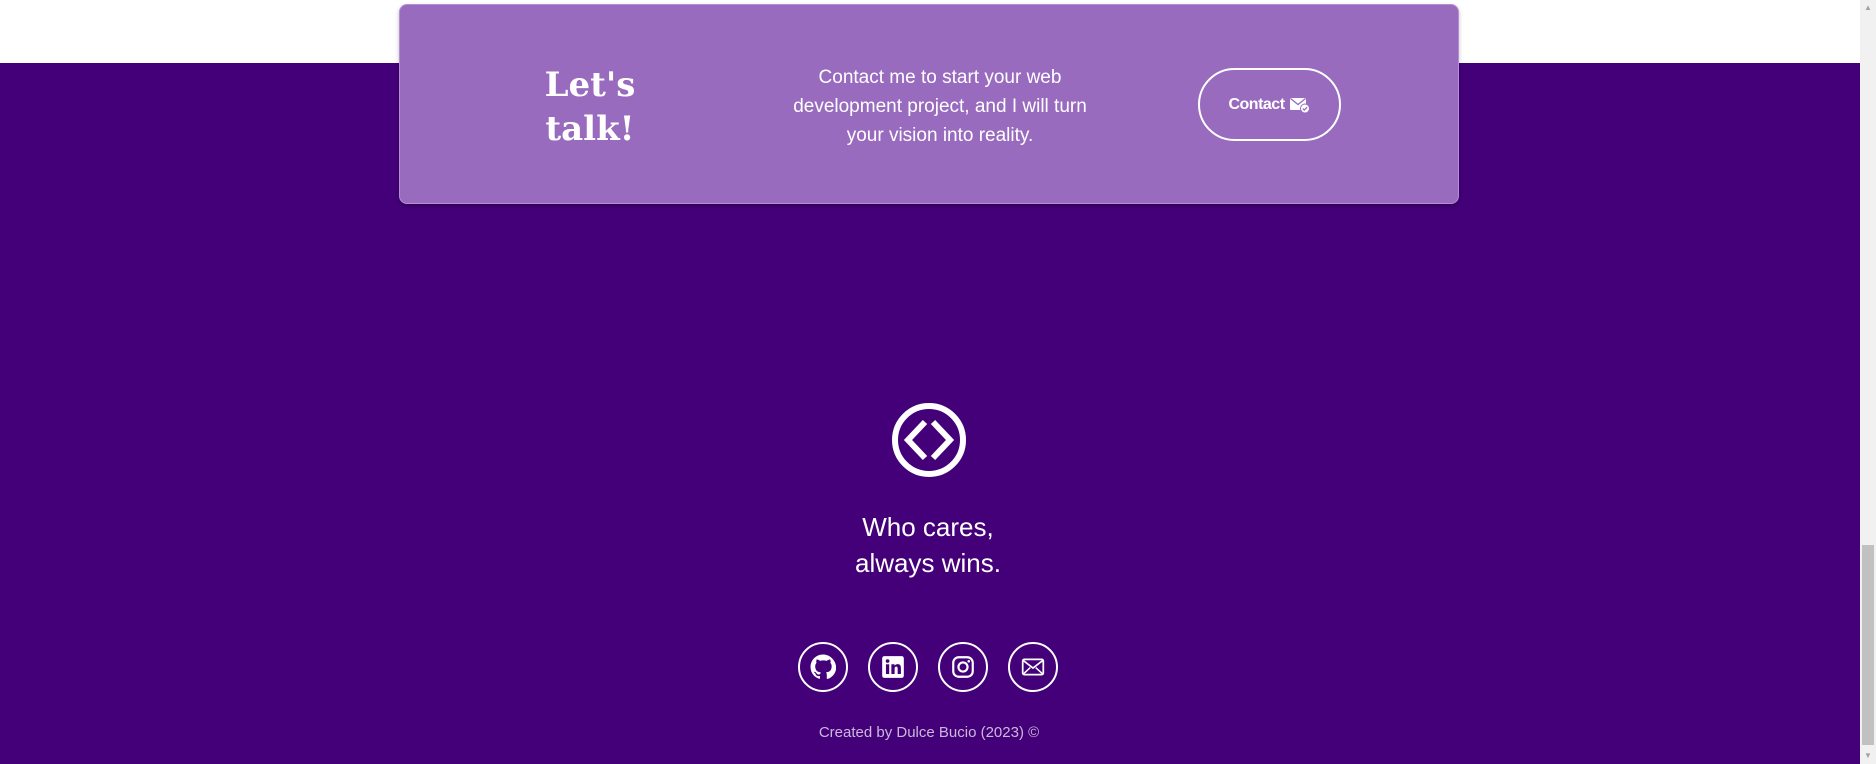 Image resolution: width=1876 pixels, height=764 pixels. I want to click on cta-description-line-1: Contact me to start your web, so click(940, 77).